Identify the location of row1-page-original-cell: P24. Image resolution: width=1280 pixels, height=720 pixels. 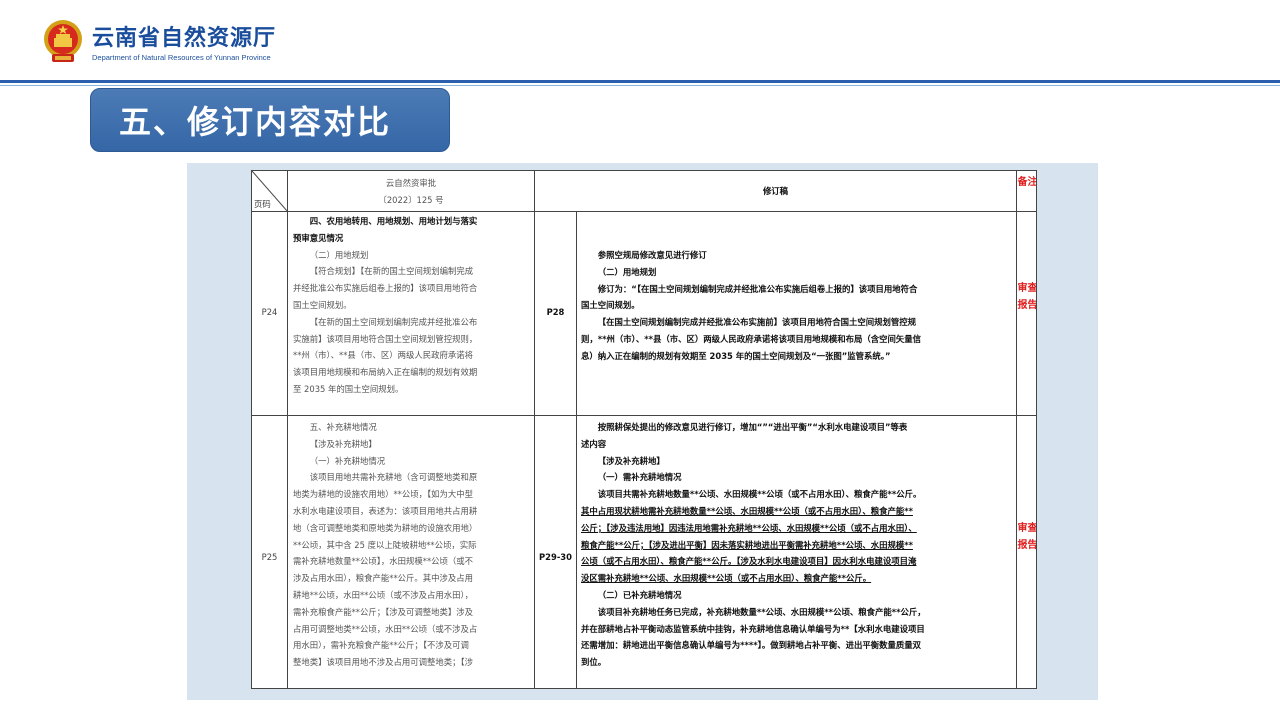
(270, 314).